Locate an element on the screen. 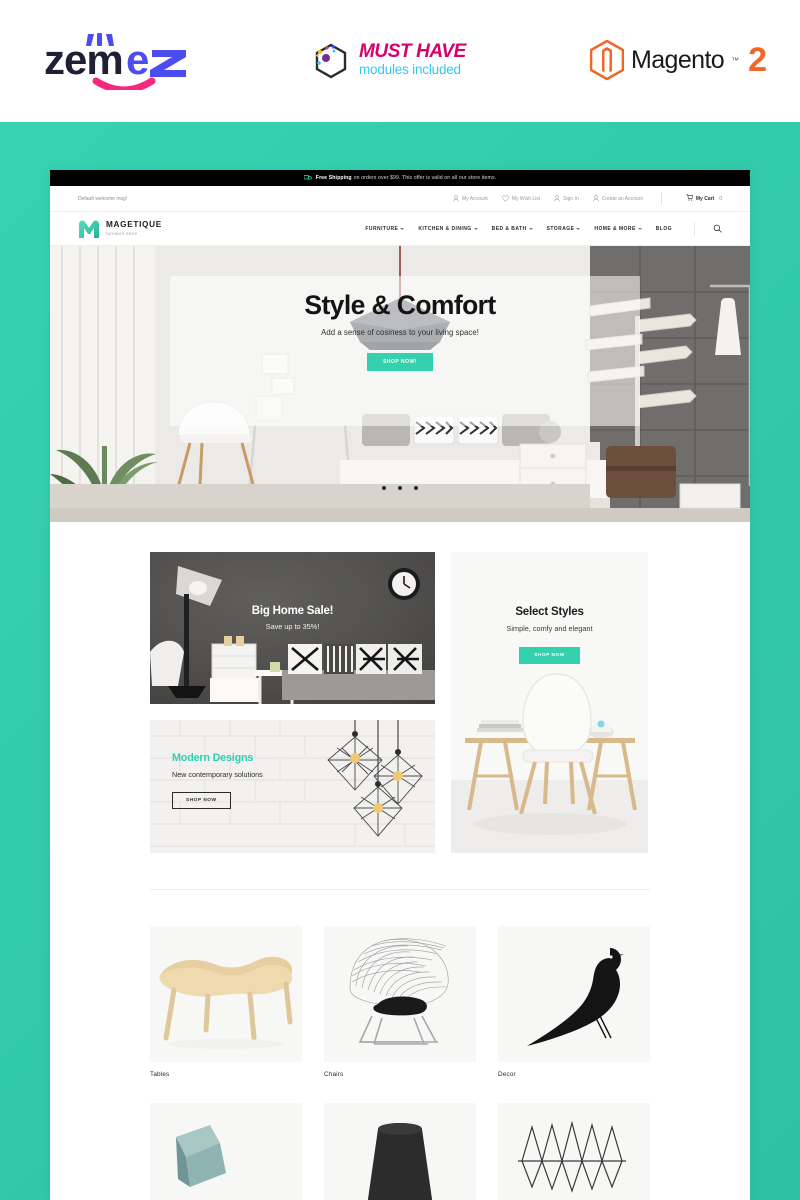  search-icon is located at coordinates (717, 228).